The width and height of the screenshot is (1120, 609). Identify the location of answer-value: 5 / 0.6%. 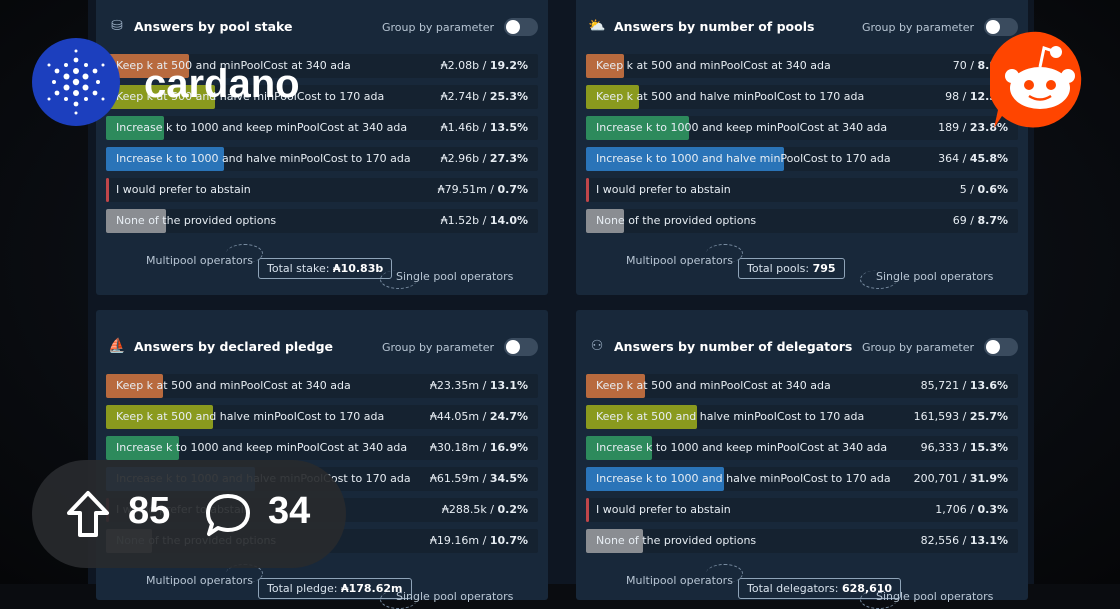
(983, 189).